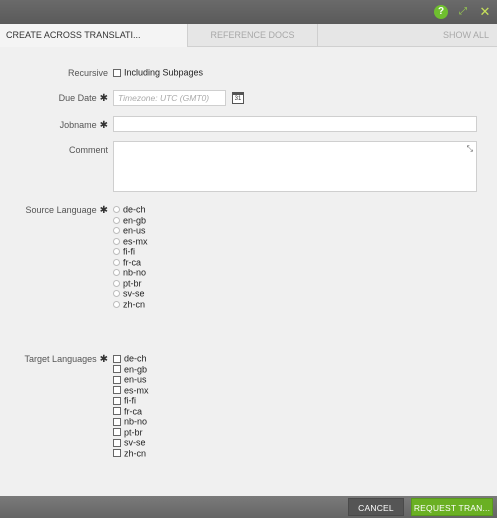  What do you see at coordinates (295, 166) in the screenshot?
I see `comment-textarea: ⤡` at bounding box center [295, 166].